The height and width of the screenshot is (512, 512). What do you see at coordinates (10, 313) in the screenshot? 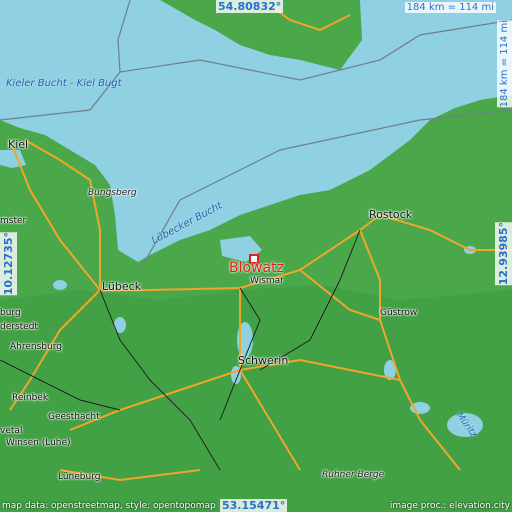
I see `place-label: burg` at bounding box center [10, 313].